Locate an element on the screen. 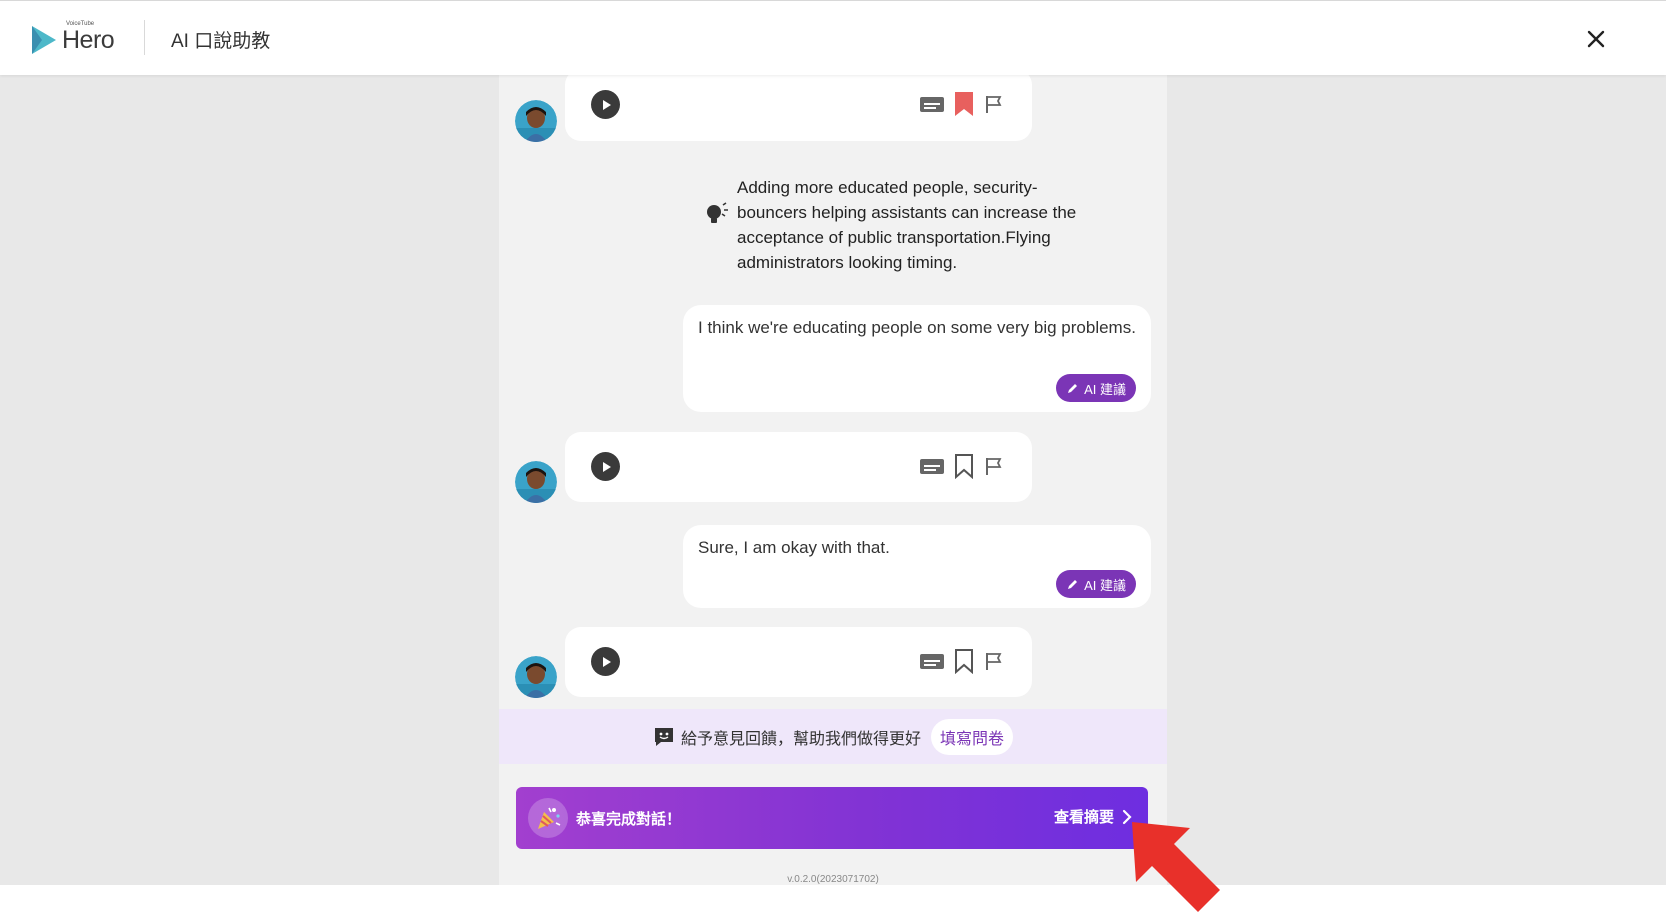  header: VoiceTube Hero AI 口說助教 is located at coordinates (833, 37).